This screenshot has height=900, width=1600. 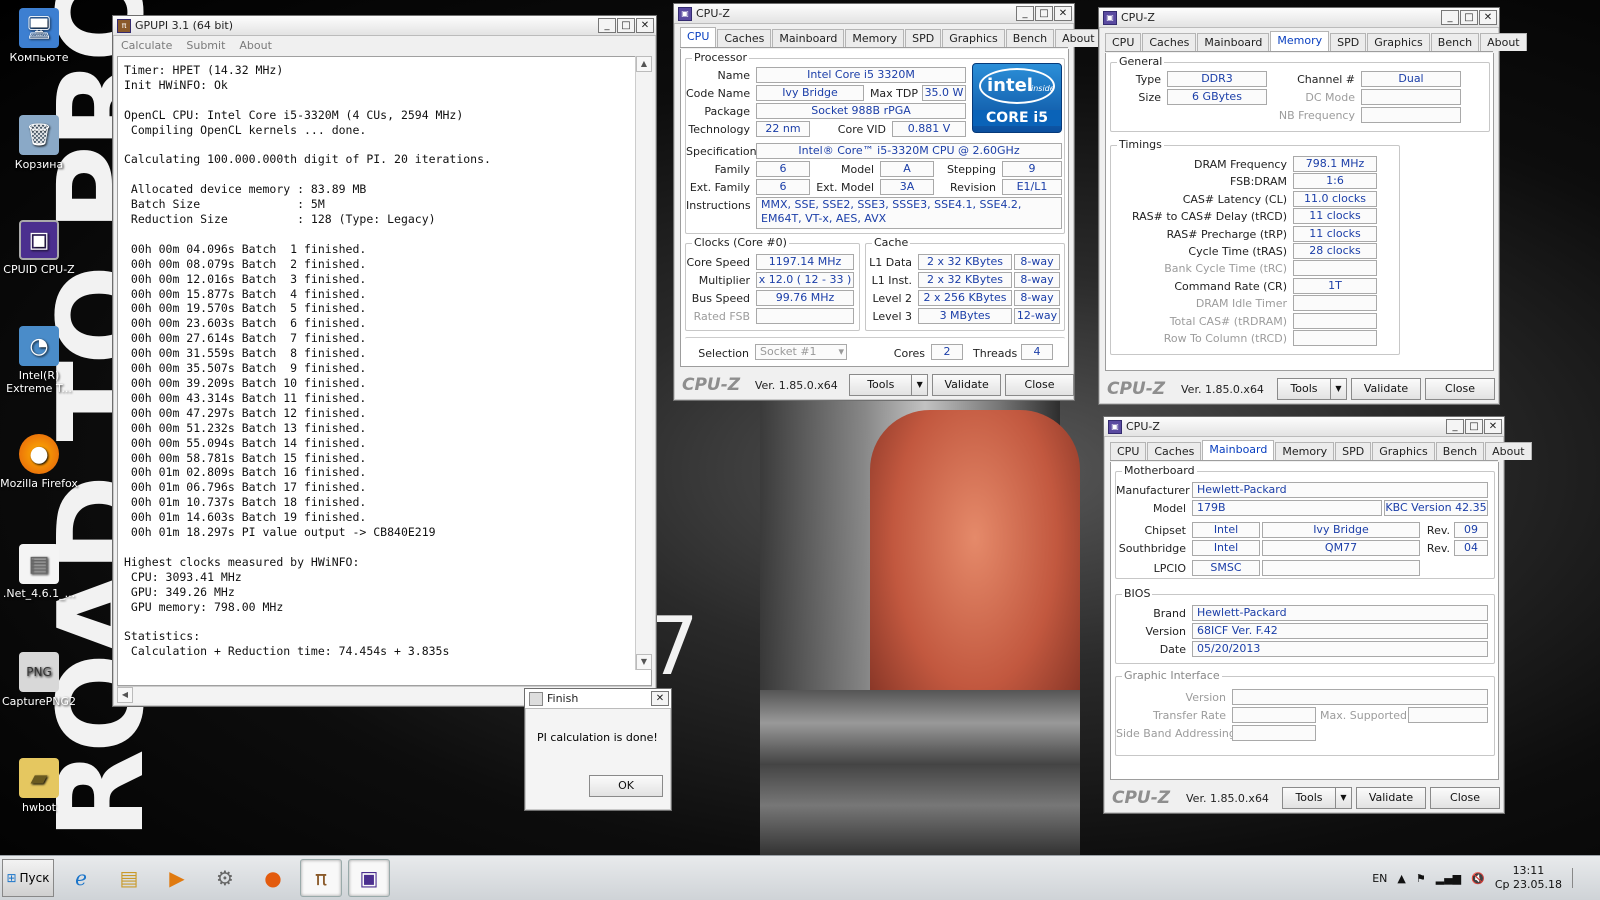 What do you see at coordinates (1341, 530) in the screenshot?
I see `chipset-name: Ivy Bridge` at bounding box center [1341, 530].